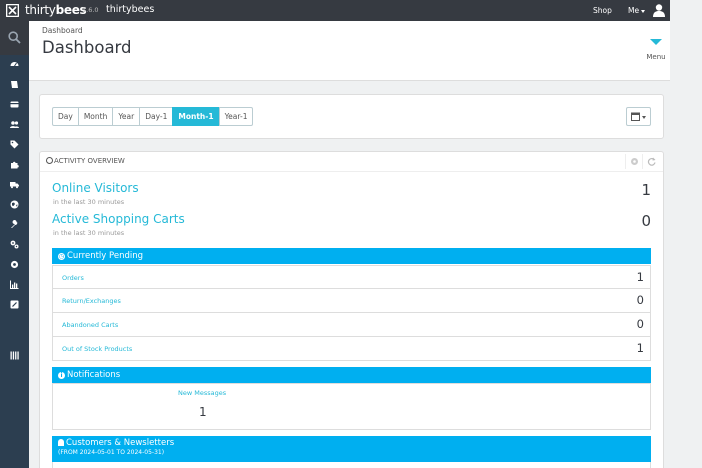 The height and width of the screenshot is (468, 702). What do you see at coordinates (94, 375) in the screenshot?
I see `section-title: Notifications` at bounding box center [94, 375].